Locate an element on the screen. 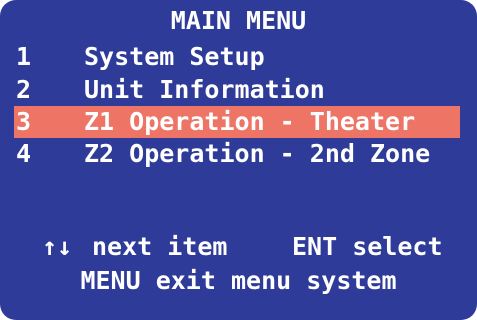  menu-item-label: Z2 Operation - 2nd Zone is located at coordinates (257, 153).